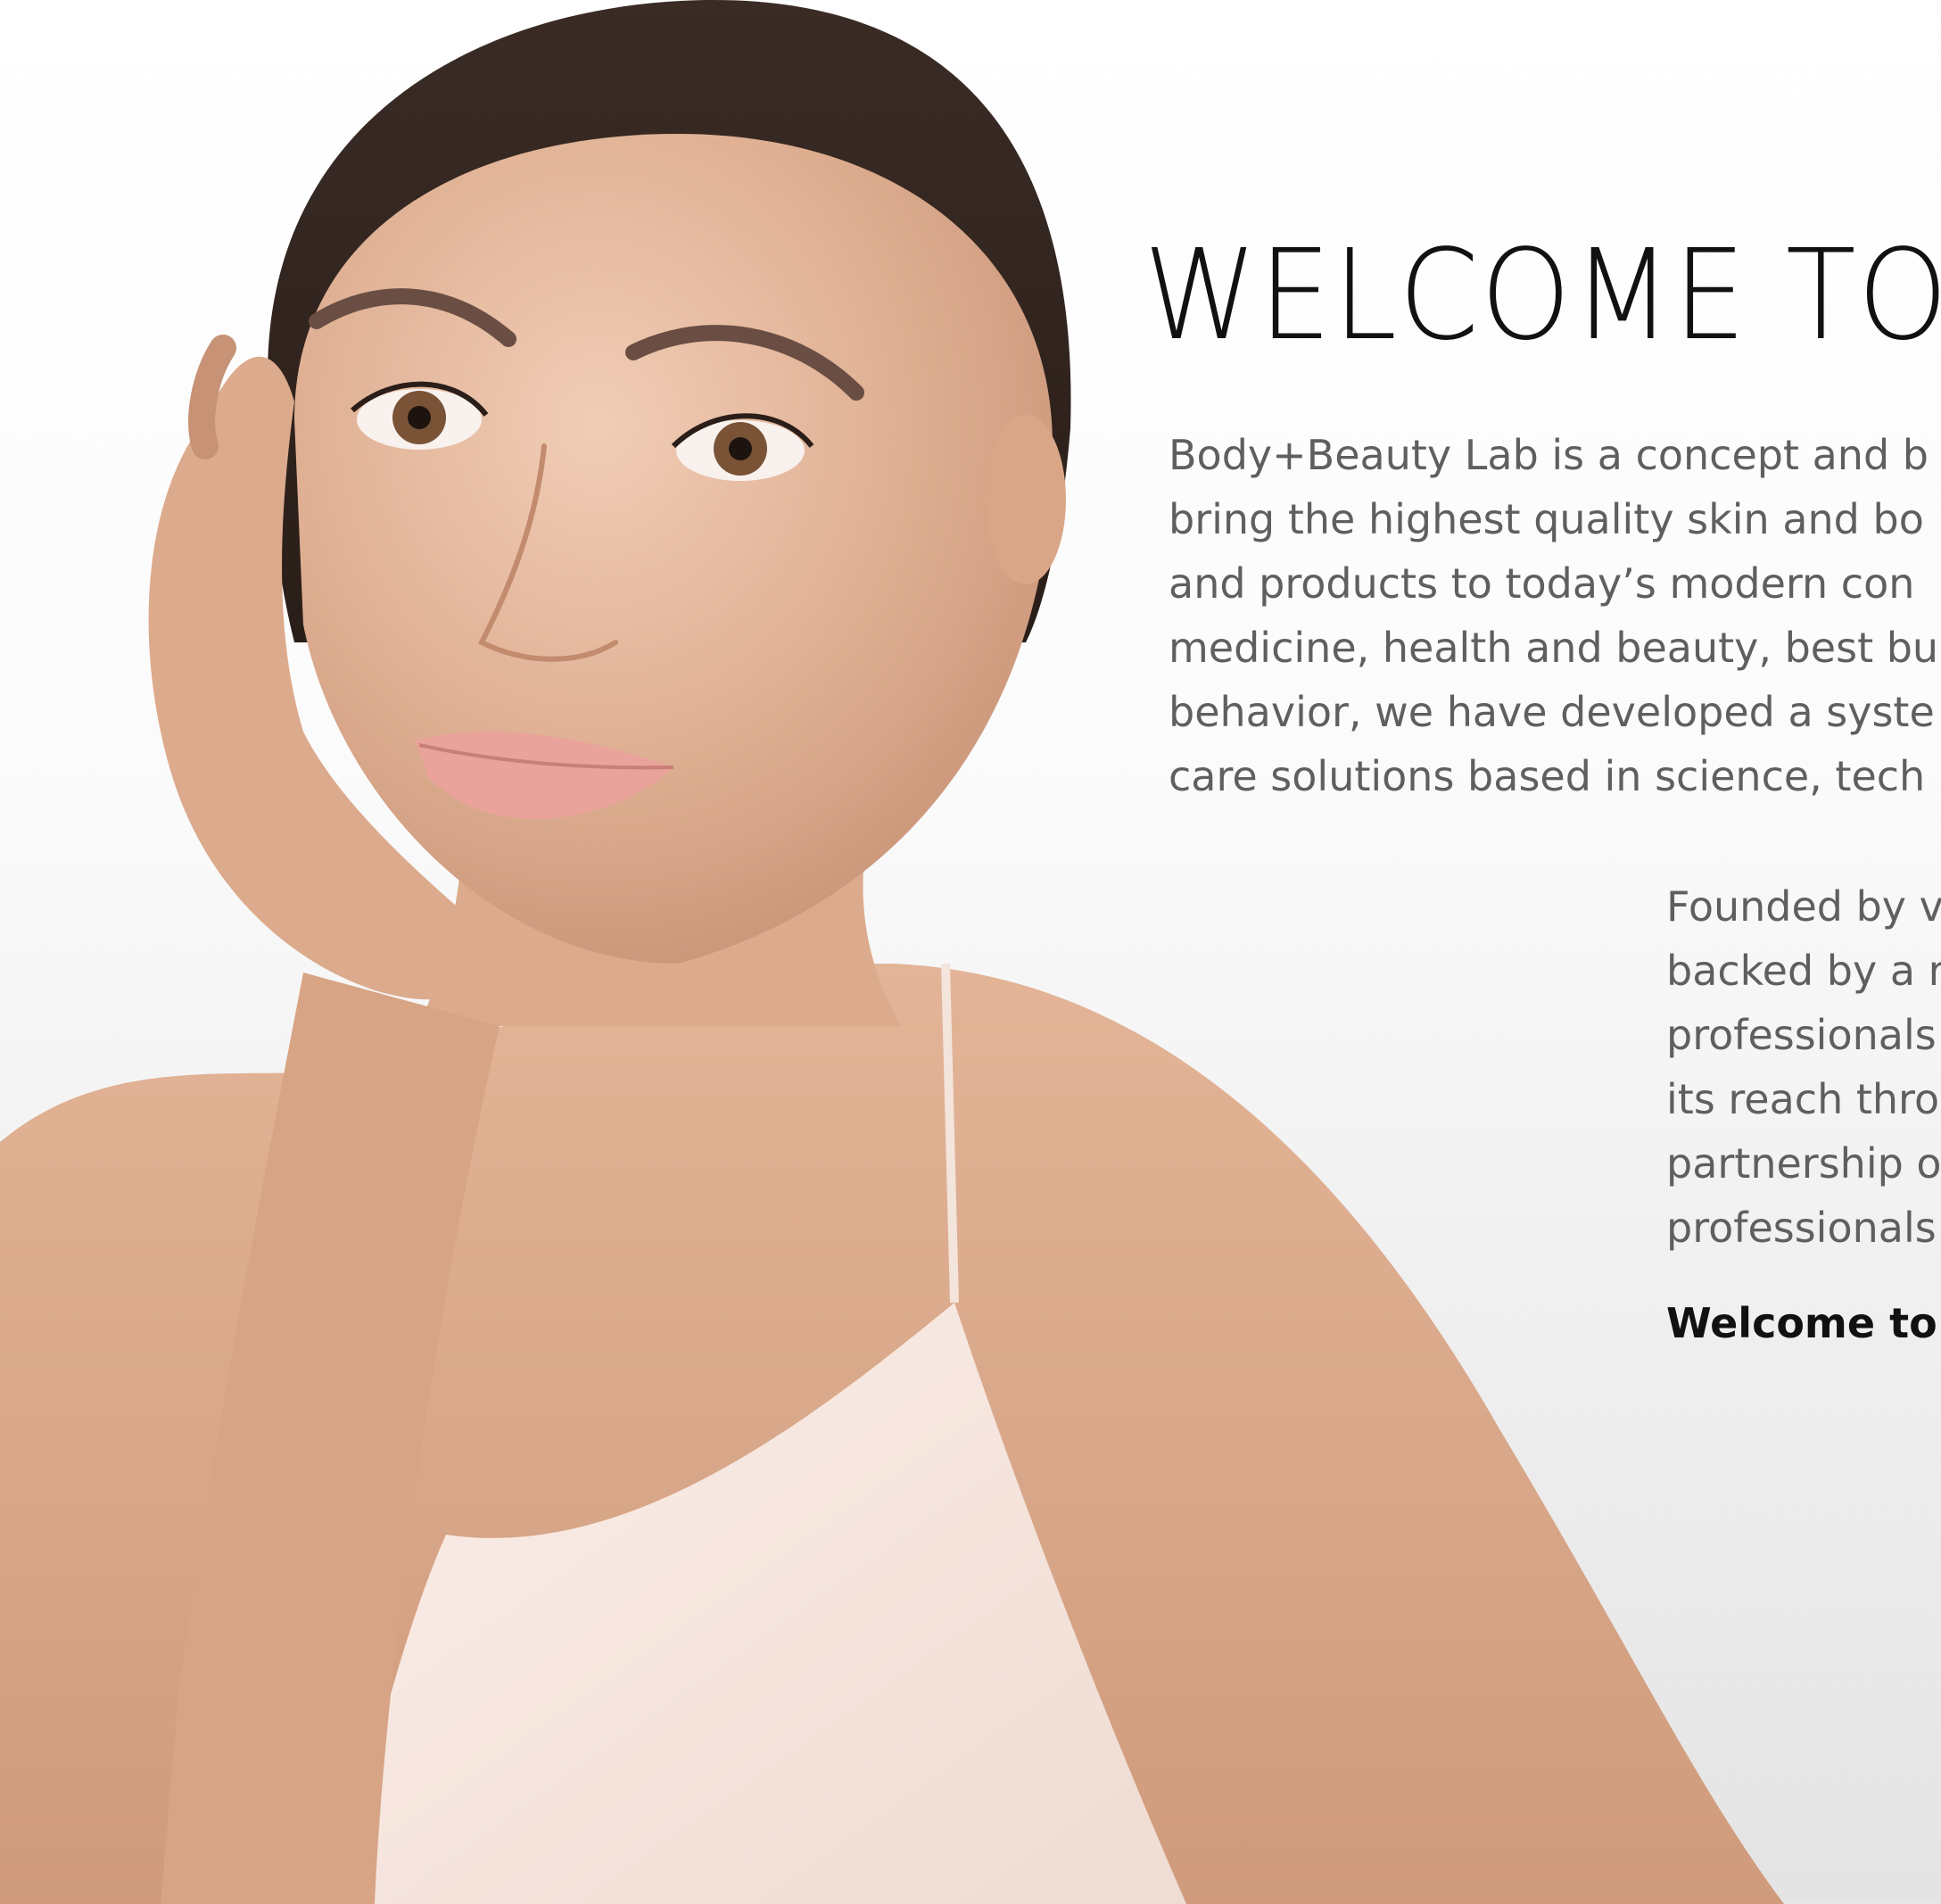  What do you see at coordinates (1549, 455) in the screenshot?
I see `intro-line: Body+Beauty Lab is a concept and b` at bounding box center [1549, 455].